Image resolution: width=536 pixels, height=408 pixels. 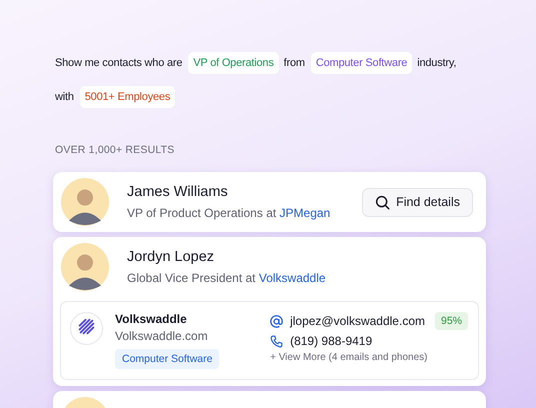 I want to click on filter-tag: Computer Software, so click(x=361, y=63).